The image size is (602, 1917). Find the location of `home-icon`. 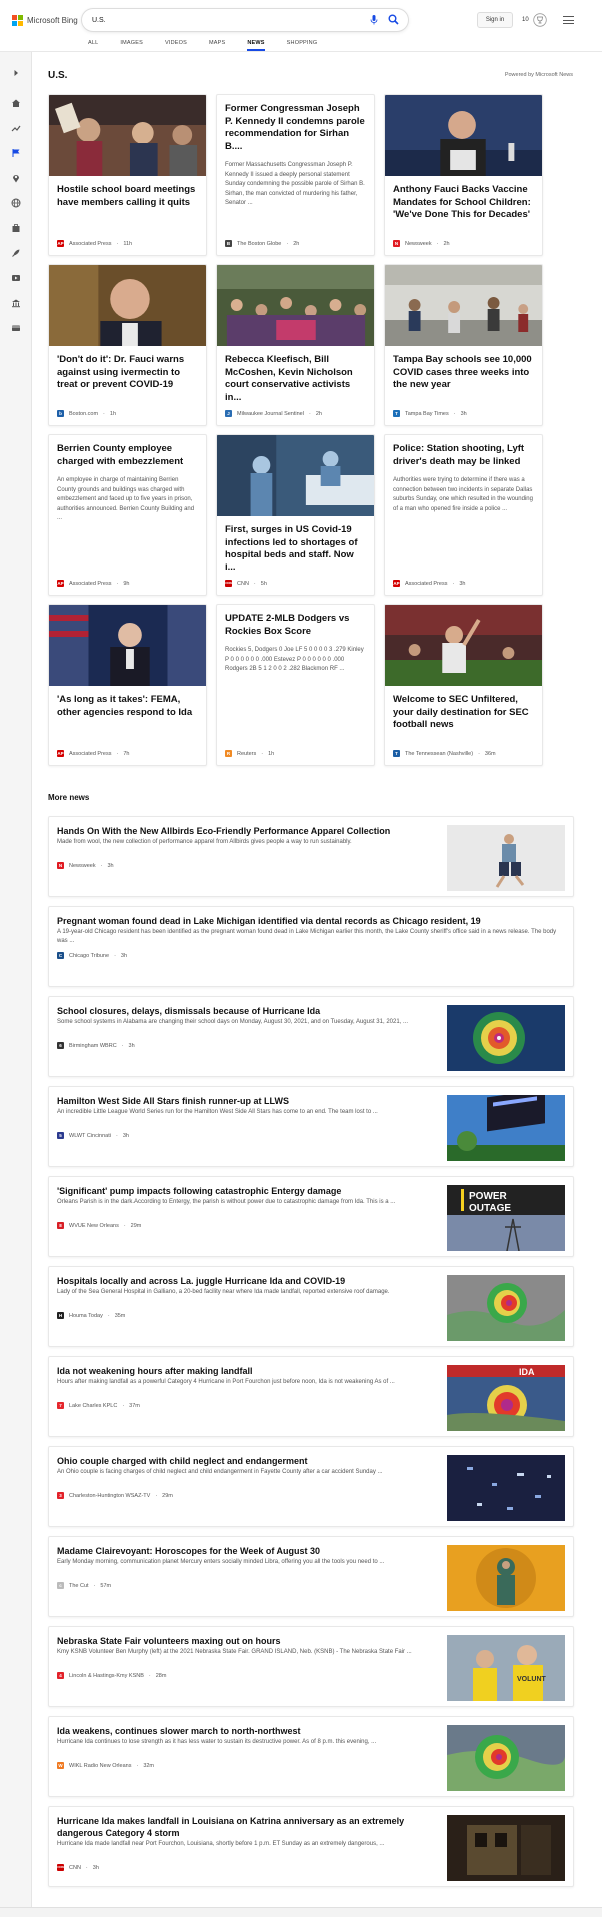

home-icon is located at coordinates (16, 103).